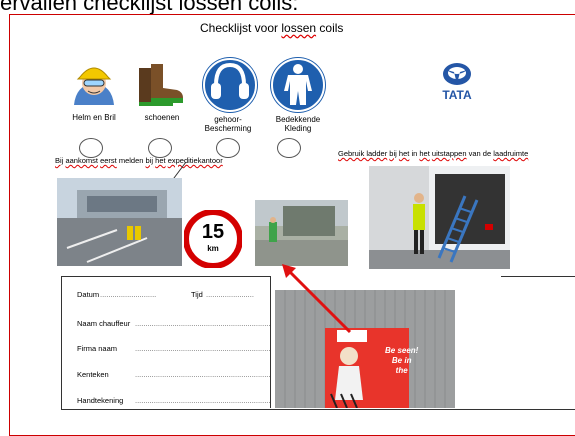 The width and height of the screenshot is (575, 436). I want to click on ppe-label-hearing: gehoor- Bescherming, so click(228, 124).